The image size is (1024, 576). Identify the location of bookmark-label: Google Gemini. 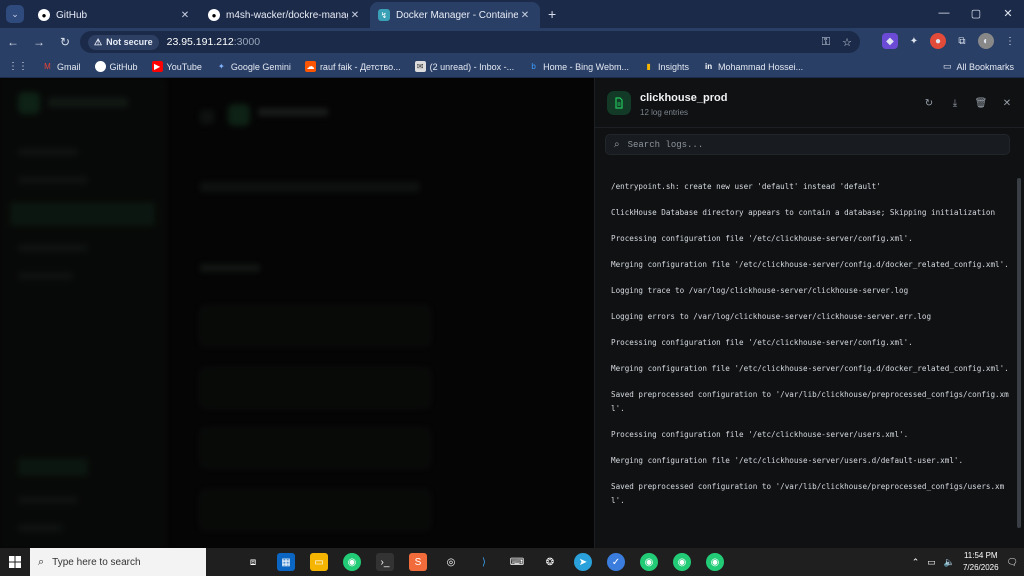
(260, 66).